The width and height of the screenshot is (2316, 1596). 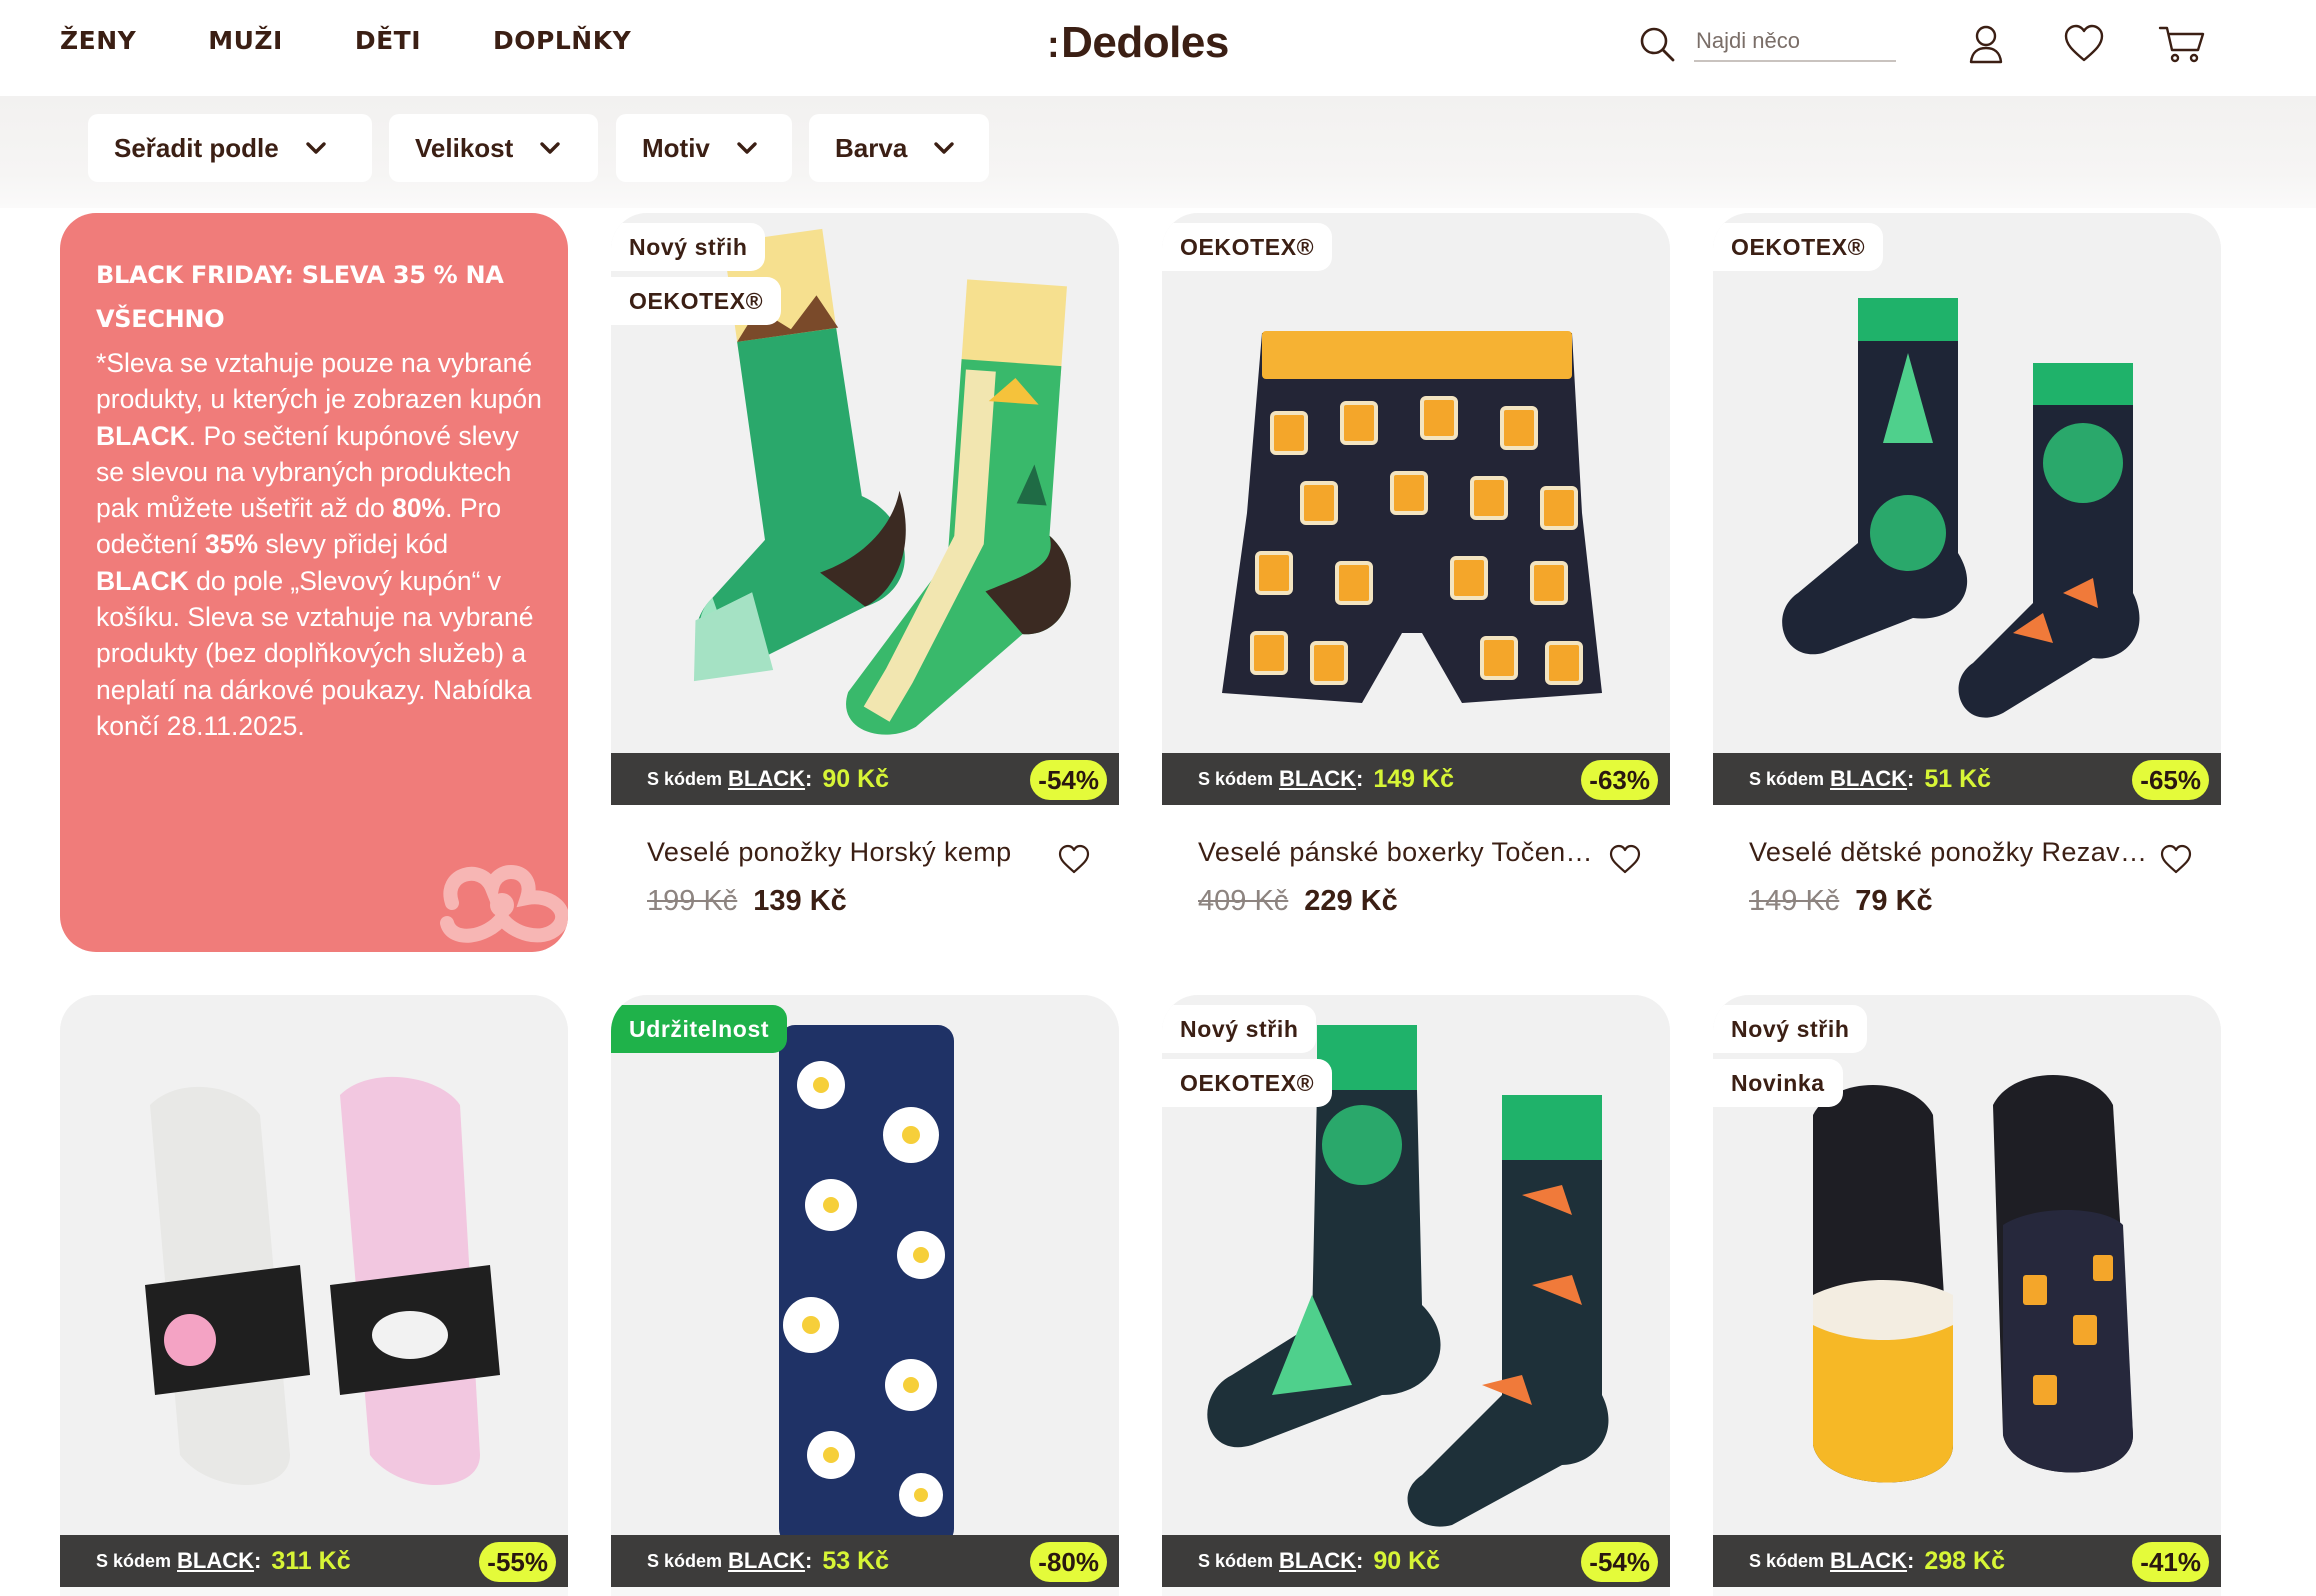 I want to click on coupon-strip: S kódem BLACK:298 Kč -41%, so click(x=1967, y=1561).